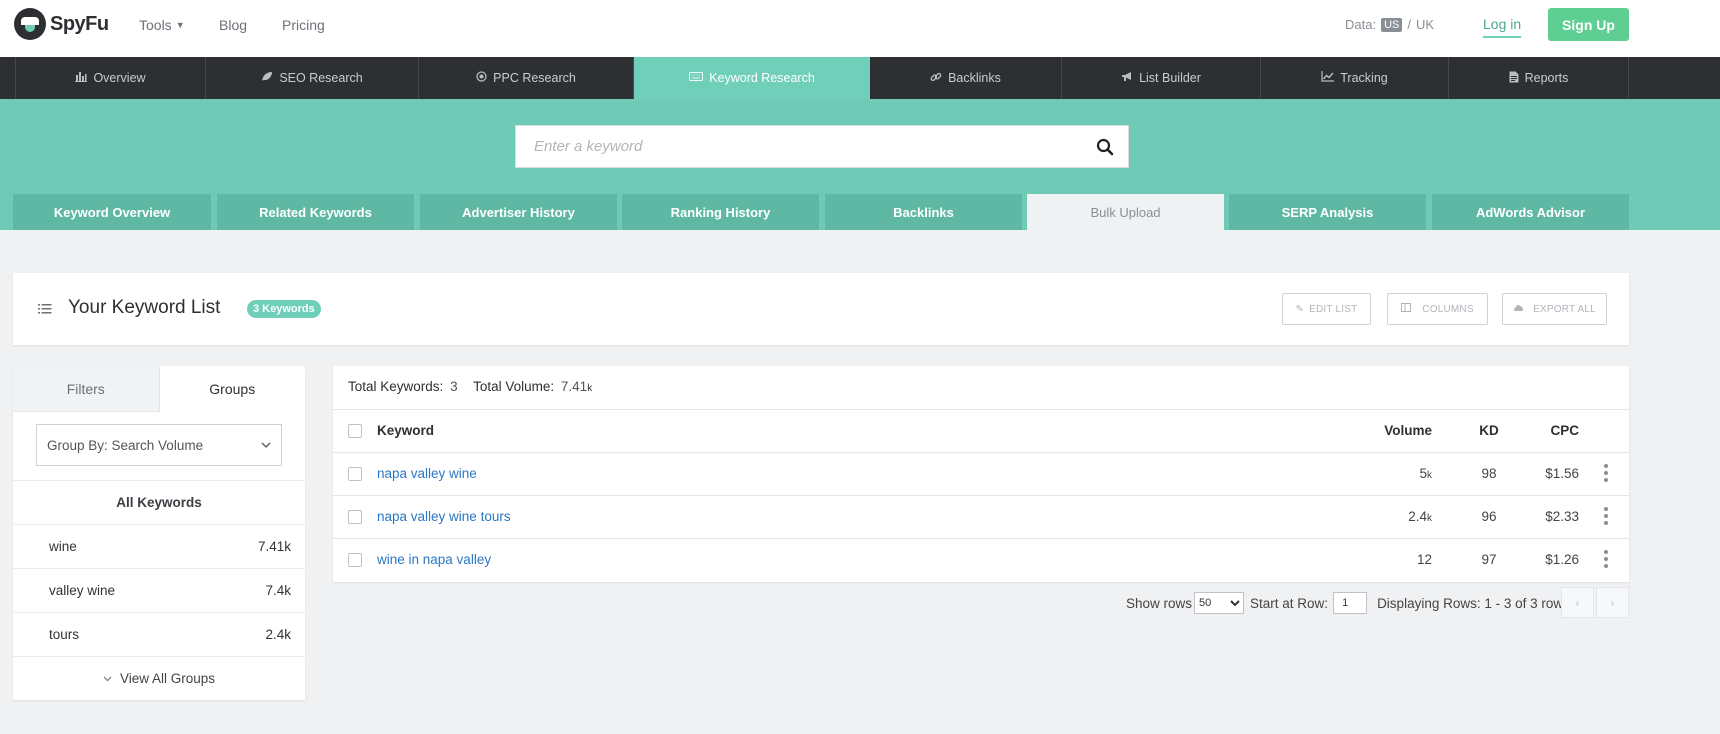 The height and width of the screenshot is (734, 1720). I want to click on keyword-search-box, so click(822, 146).